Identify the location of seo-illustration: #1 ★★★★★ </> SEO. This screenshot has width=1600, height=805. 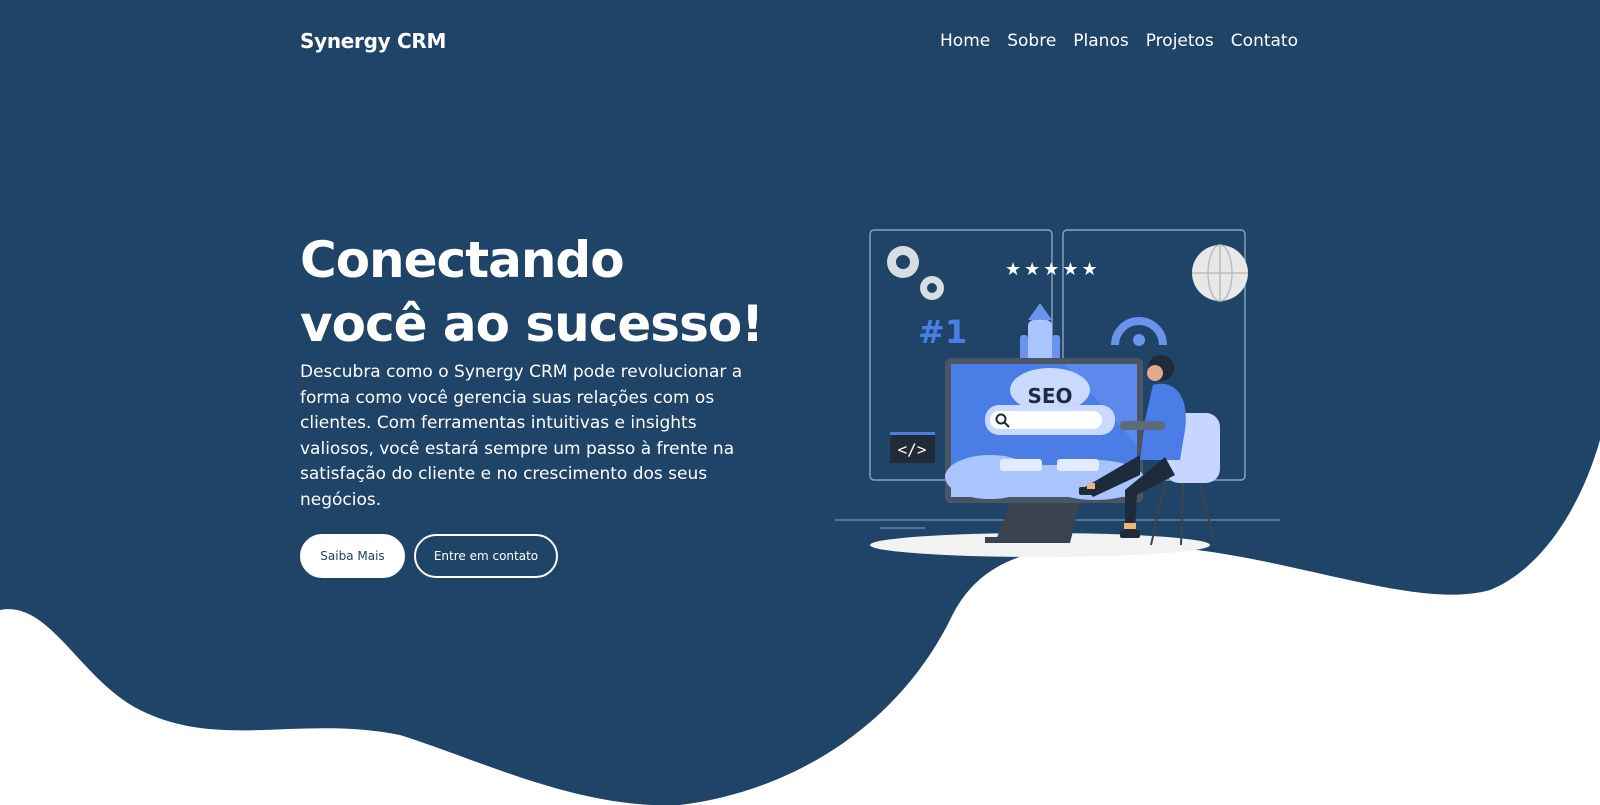
(1057, 393).